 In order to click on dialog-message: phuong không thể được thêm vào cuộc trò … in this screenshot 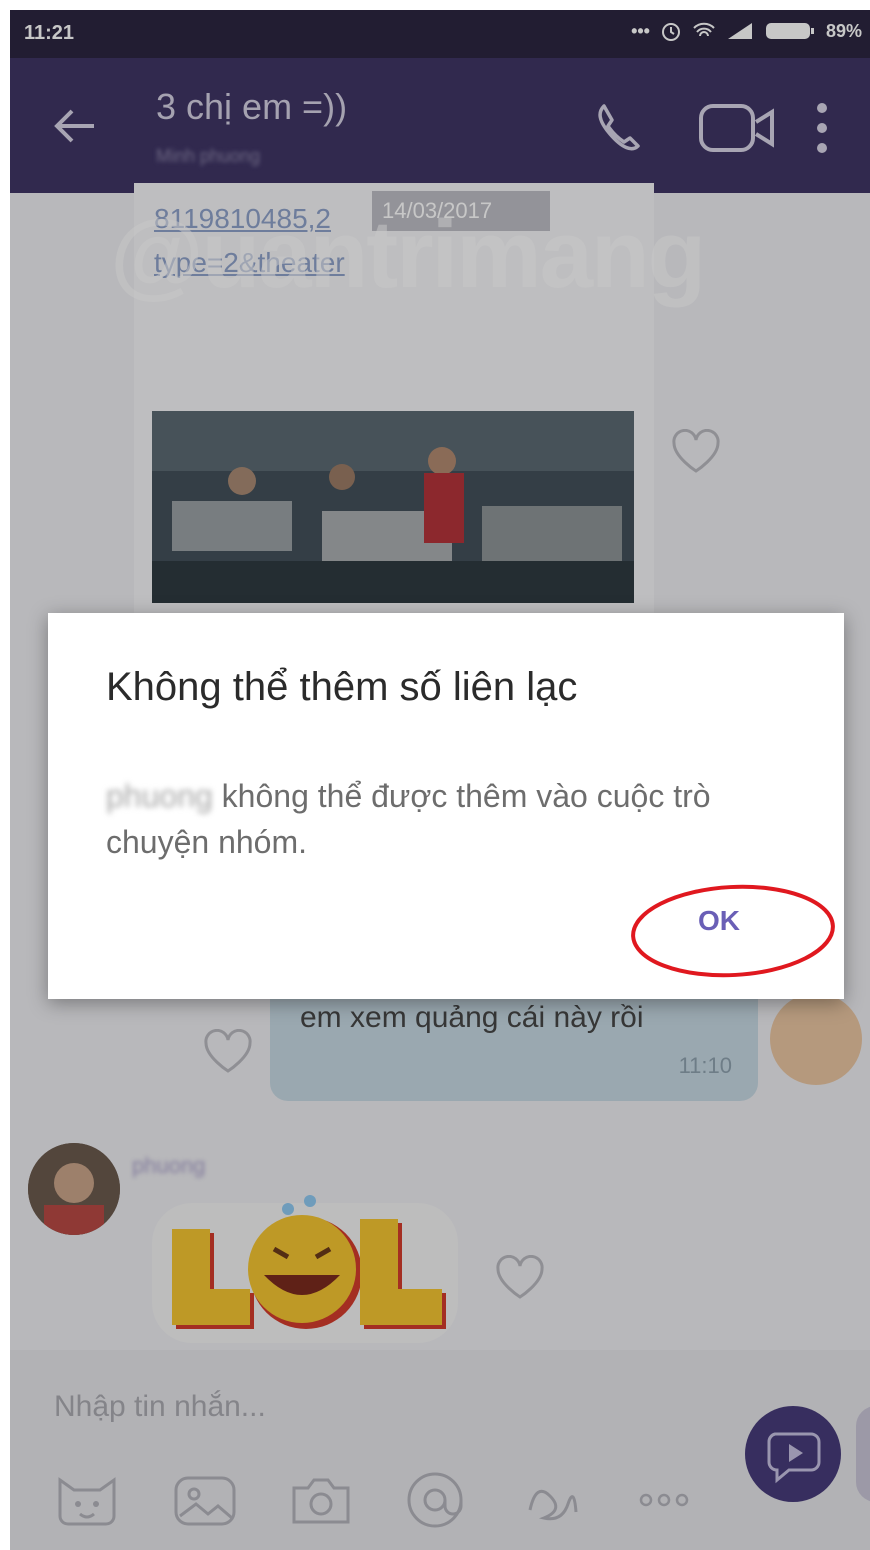, I will do `click(456, 819)`.